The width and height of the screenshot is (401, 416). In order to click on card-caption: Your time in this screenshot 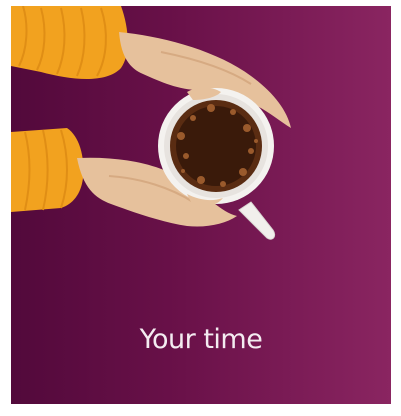, I will do `click(201, 339)`.